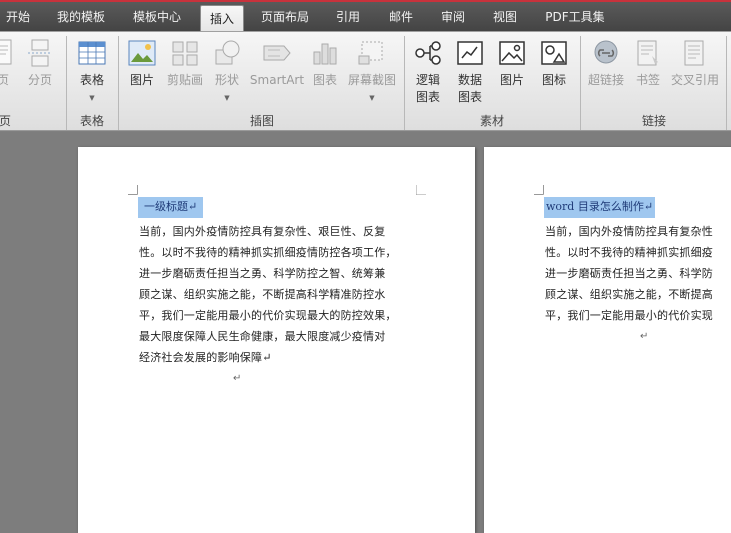 This screenshot has width=731, height=533. What do you see at coordinates (348, 17) in the screenshot?
I see `tab-references: 引用` at bounding box center [348, 17].